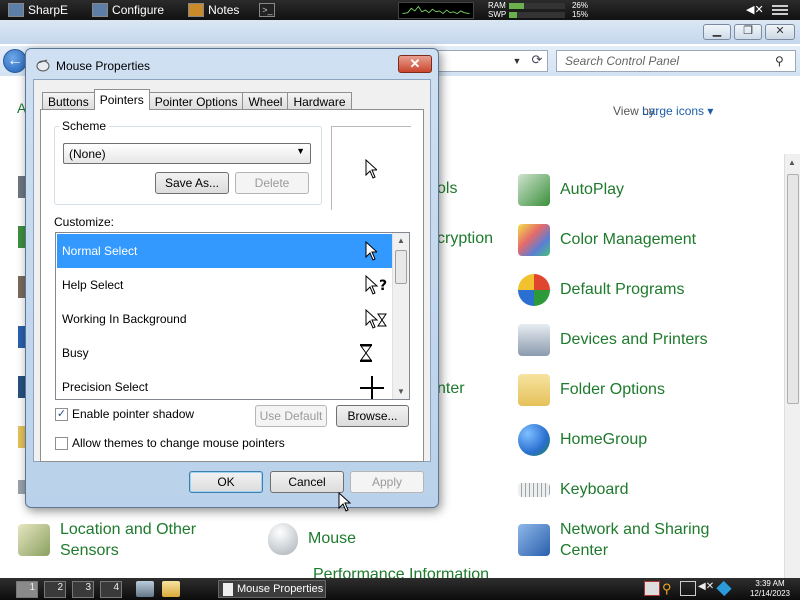 This screenshot has width=800, height=600. What do you see at coordinates (594, 489) in the screenshot?
I see `keyboard-label: Keyboard` at bounding box center [594, 489].